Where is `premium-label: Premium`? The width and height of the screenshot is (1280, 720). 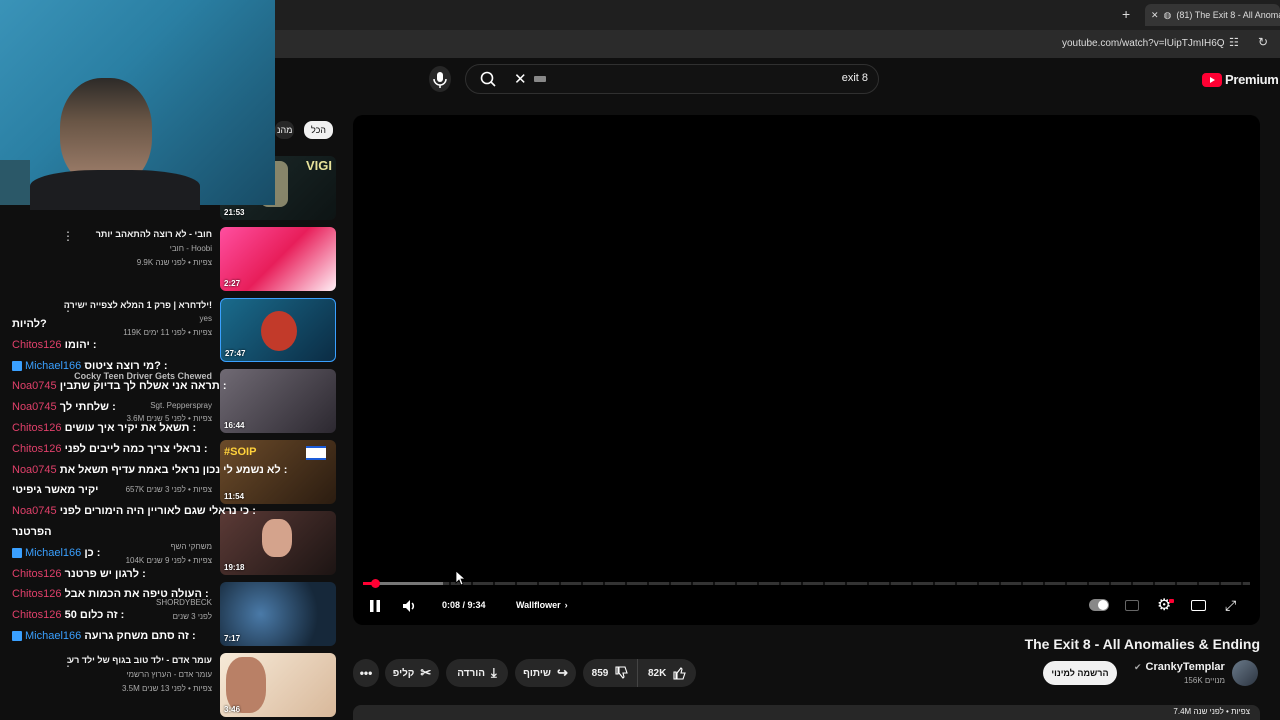 premium-label: Premium is located at coordinates (1252, 79).